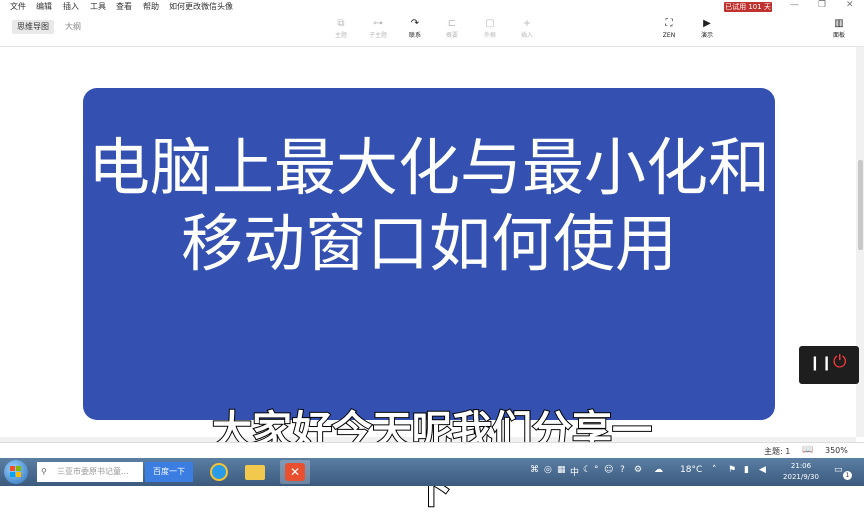  Describe the element at coordinates (44, 471) in the screenshot. I see `search-icon: ⚲` at that location.